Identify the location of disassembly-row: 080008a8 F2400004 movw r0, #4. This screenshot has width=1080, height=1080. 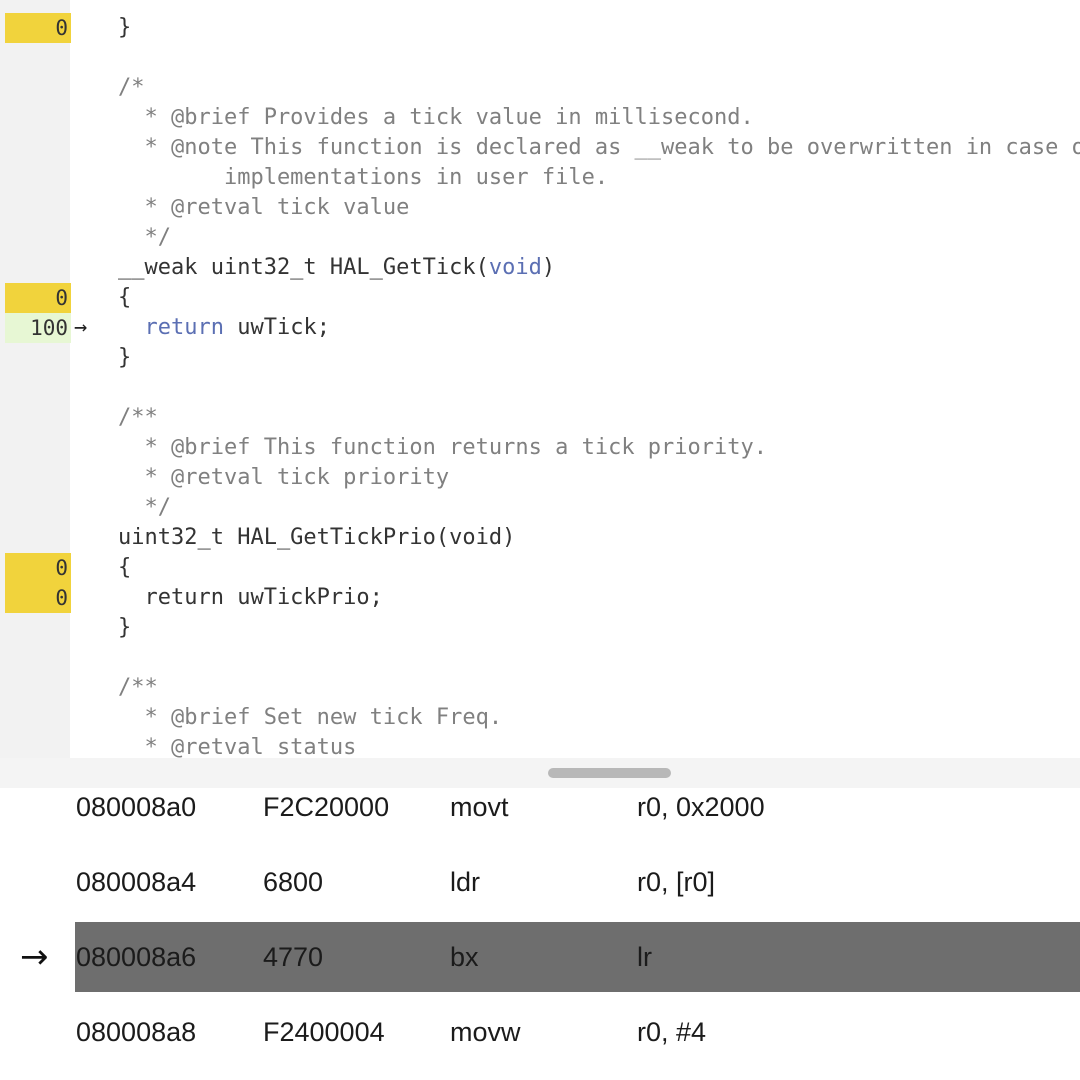
(540, 1032).